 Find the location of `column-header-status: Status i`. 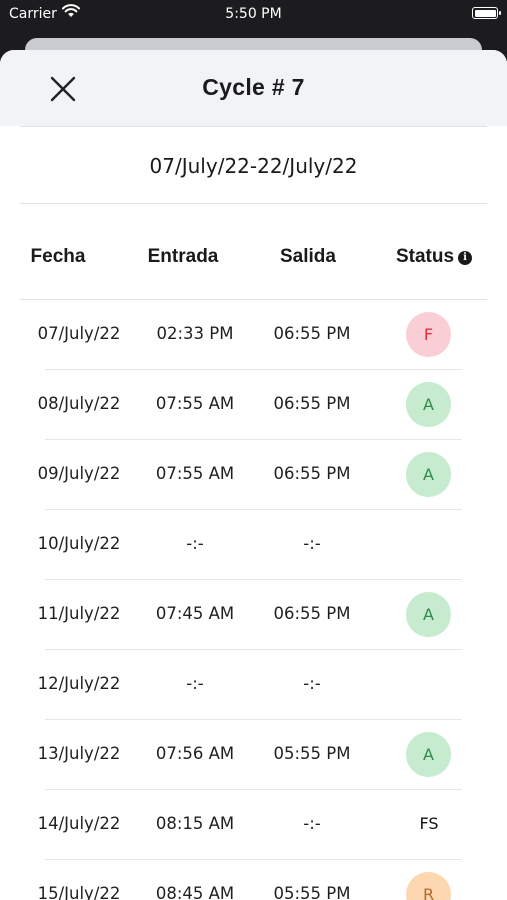

column-header-status: Status i is located at coordinates (434, 257).